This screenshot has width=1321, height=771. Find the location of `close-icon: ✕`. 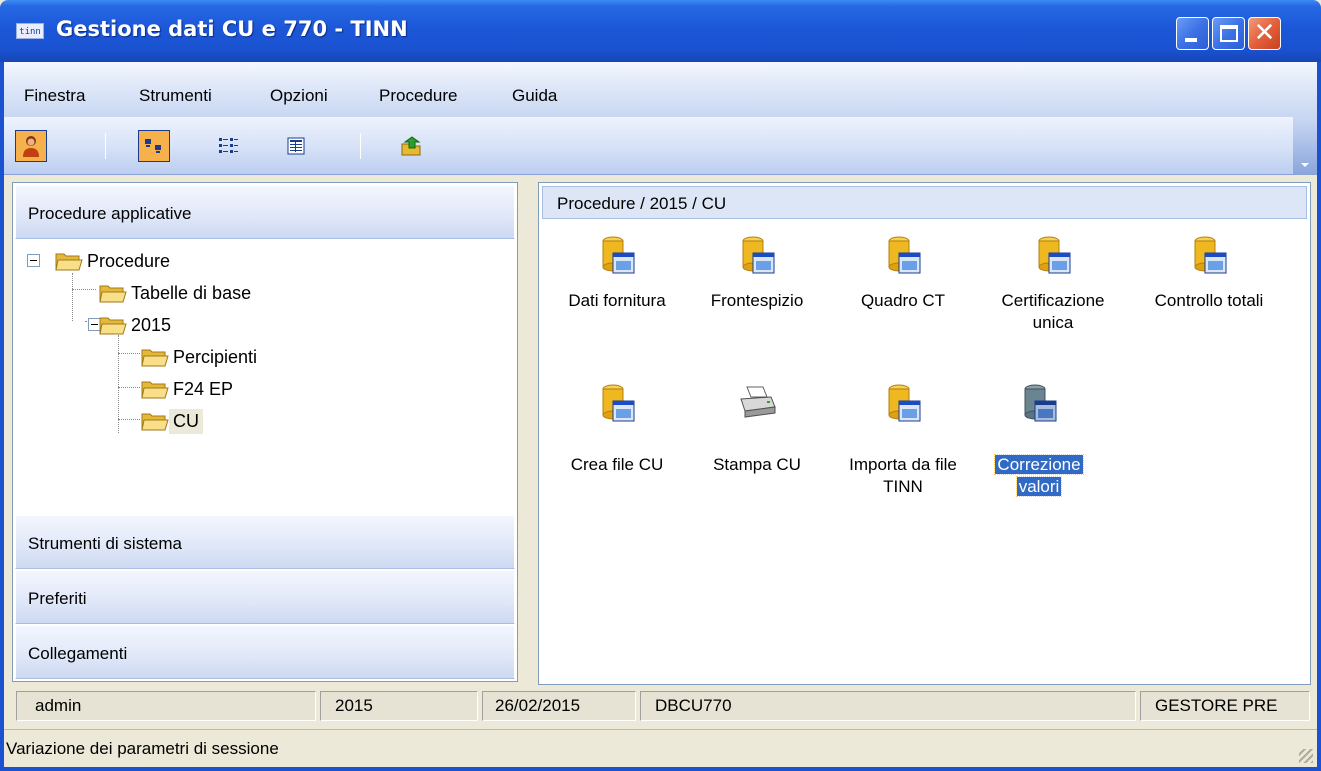

close-icon: ✕ is located at coordinates (1264, 33).